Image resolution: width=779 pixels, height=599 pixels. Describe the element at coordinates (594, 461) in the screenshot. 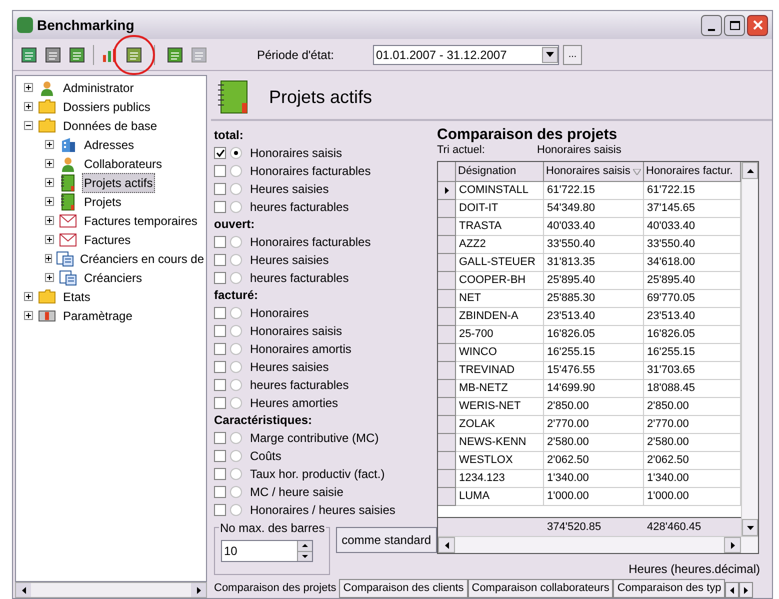

I see `table-cell: 2'062.50` at that location.